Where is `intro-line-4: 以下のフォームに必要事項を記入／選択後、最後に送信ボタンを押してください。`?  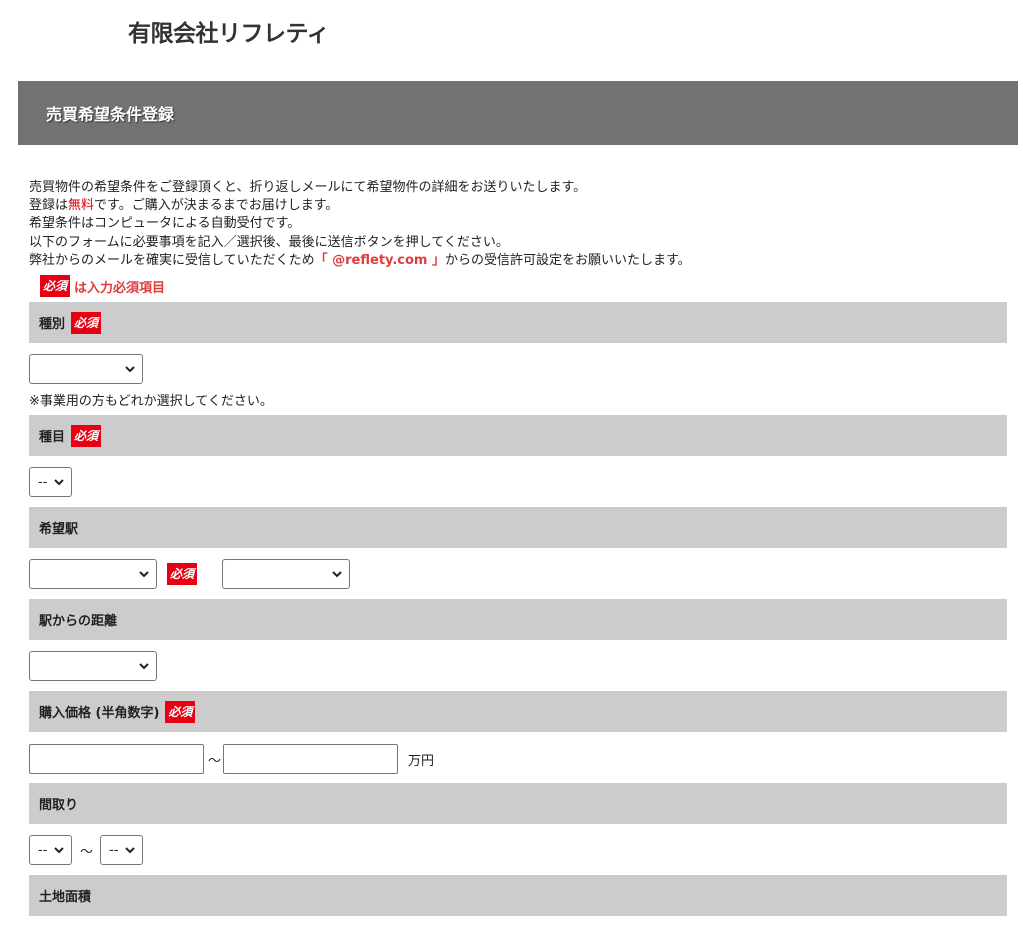
intro-line-4: 以下のフォームに必要事項を記入／選択後、最後に送信ボタンを押してください。 is located at coordinates (269, 242).